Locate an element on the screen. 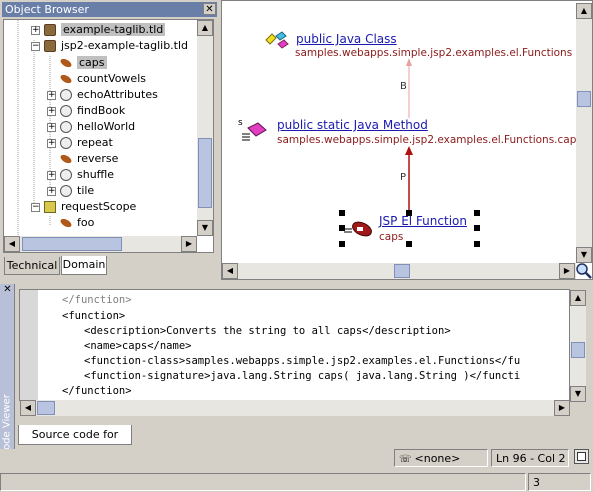 Image resolution: width=593 pixels, height=492 pixels. tree-item-requestScope: − requestScope is located at coordinates (83, 207).